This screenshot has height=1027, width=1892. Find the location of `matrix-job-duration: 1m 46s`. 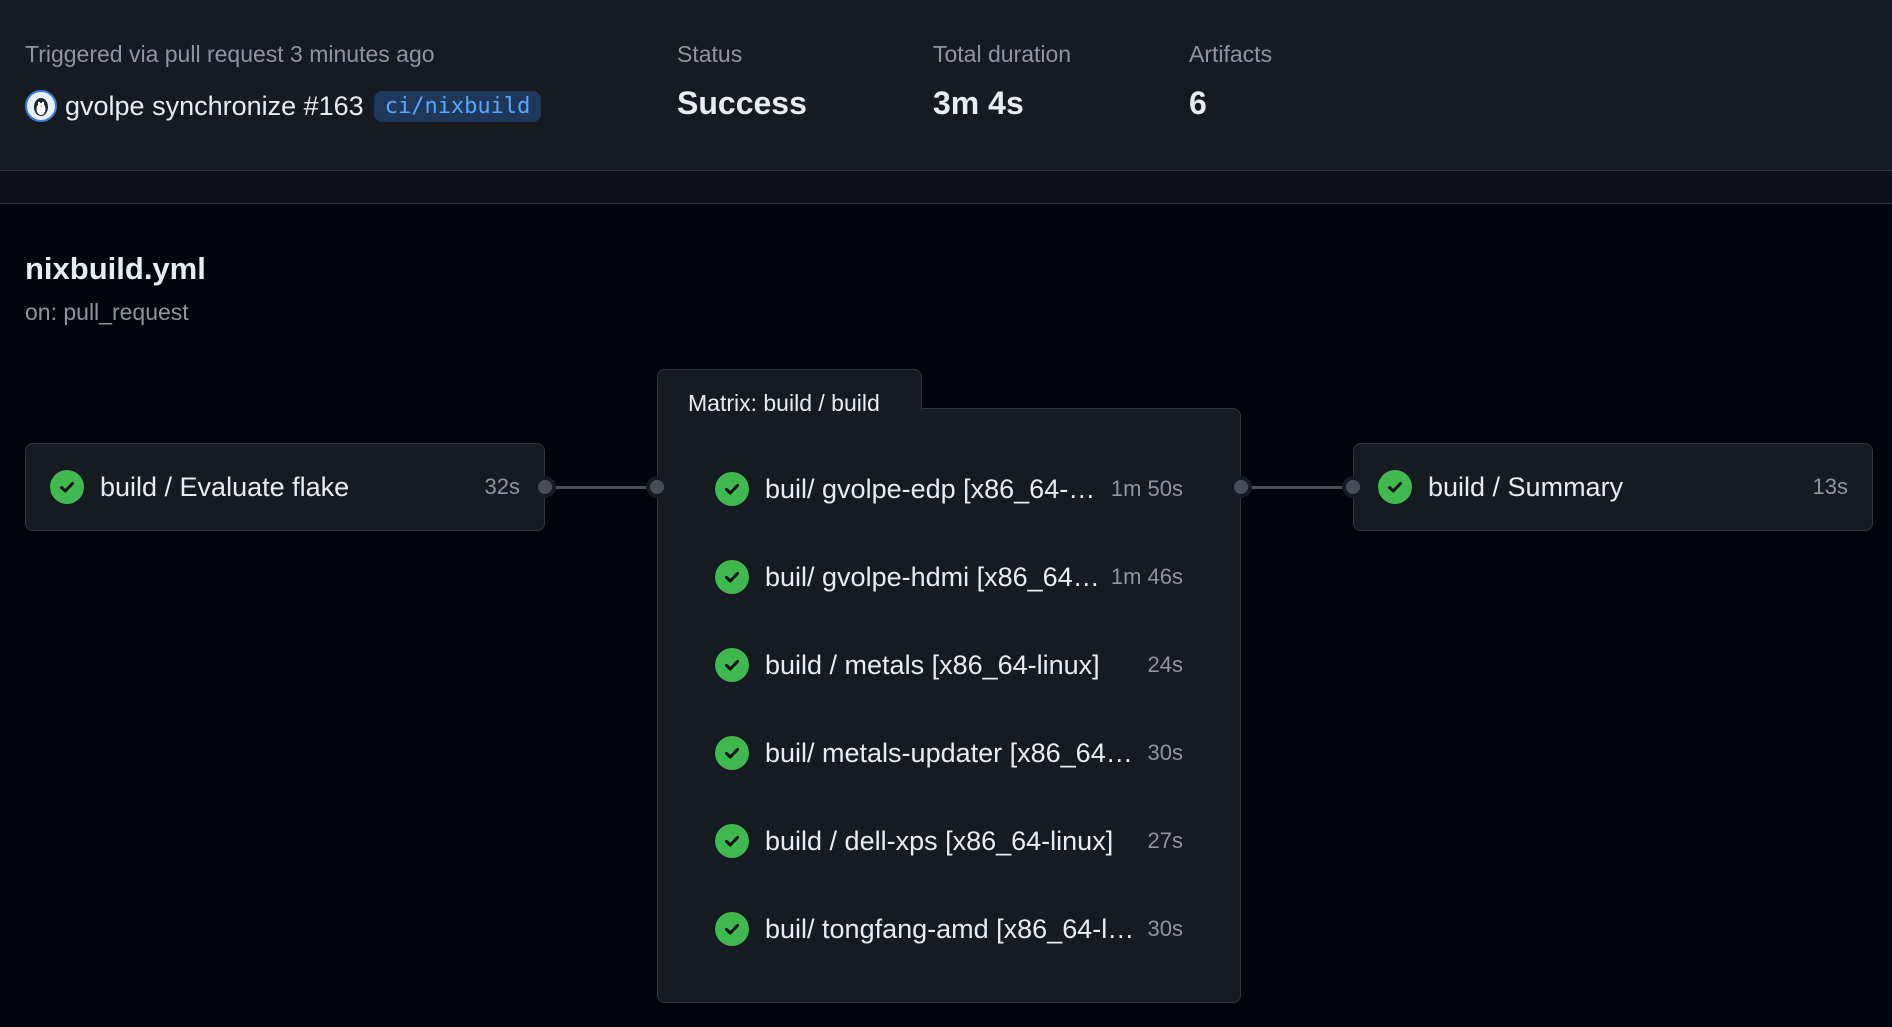

matrix-job-duration: 1m 46s is located at coordinates (1146, 576).